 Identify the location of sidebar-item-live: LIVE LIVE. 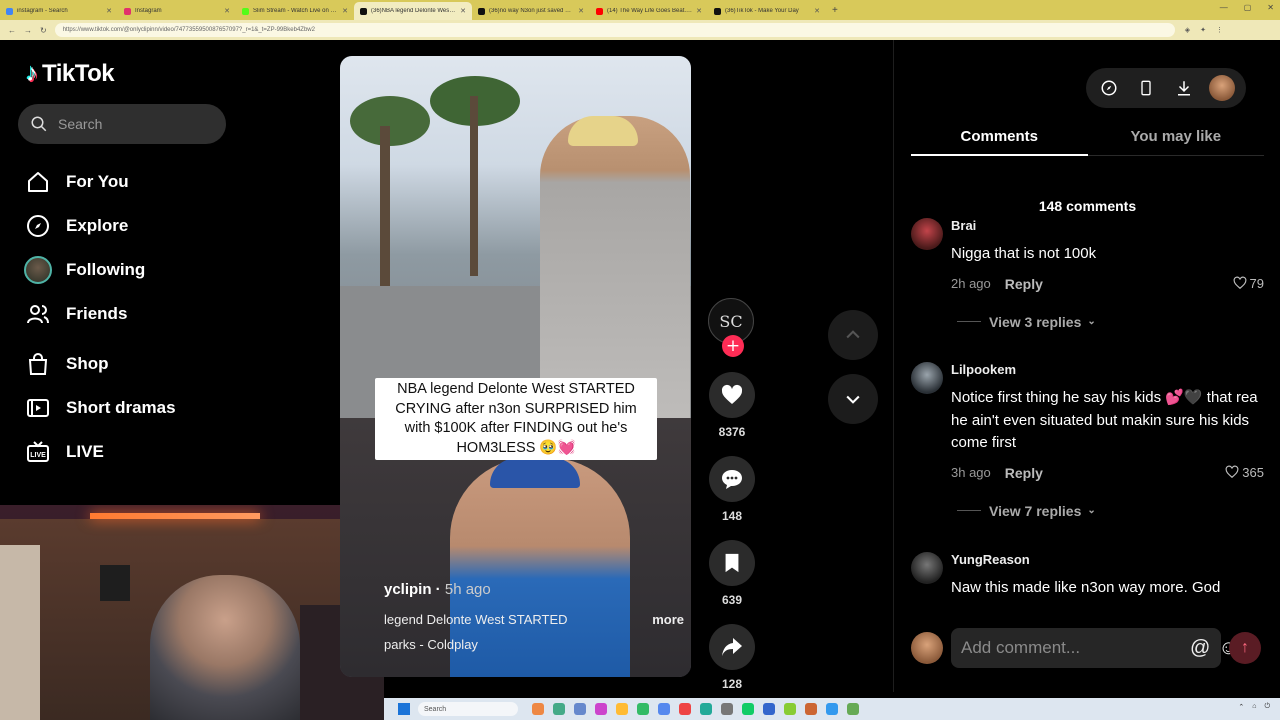
(100, 452).